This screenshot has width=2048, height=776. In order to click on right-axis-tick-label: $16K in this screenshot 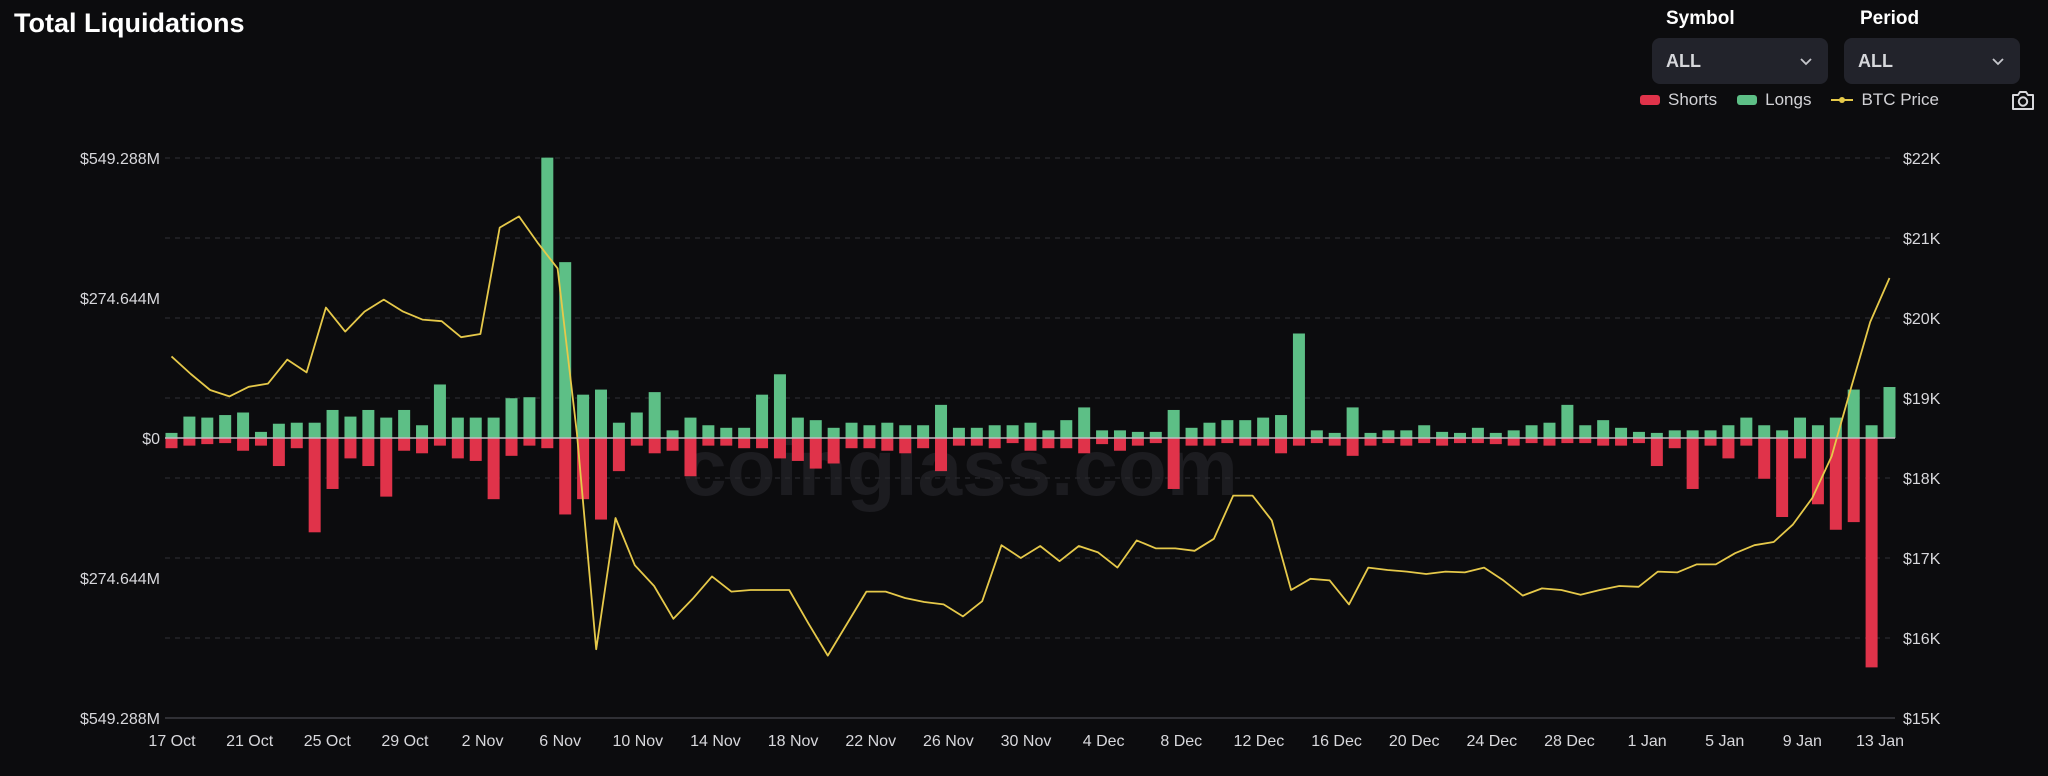, I will do `click(1922, 639)`.